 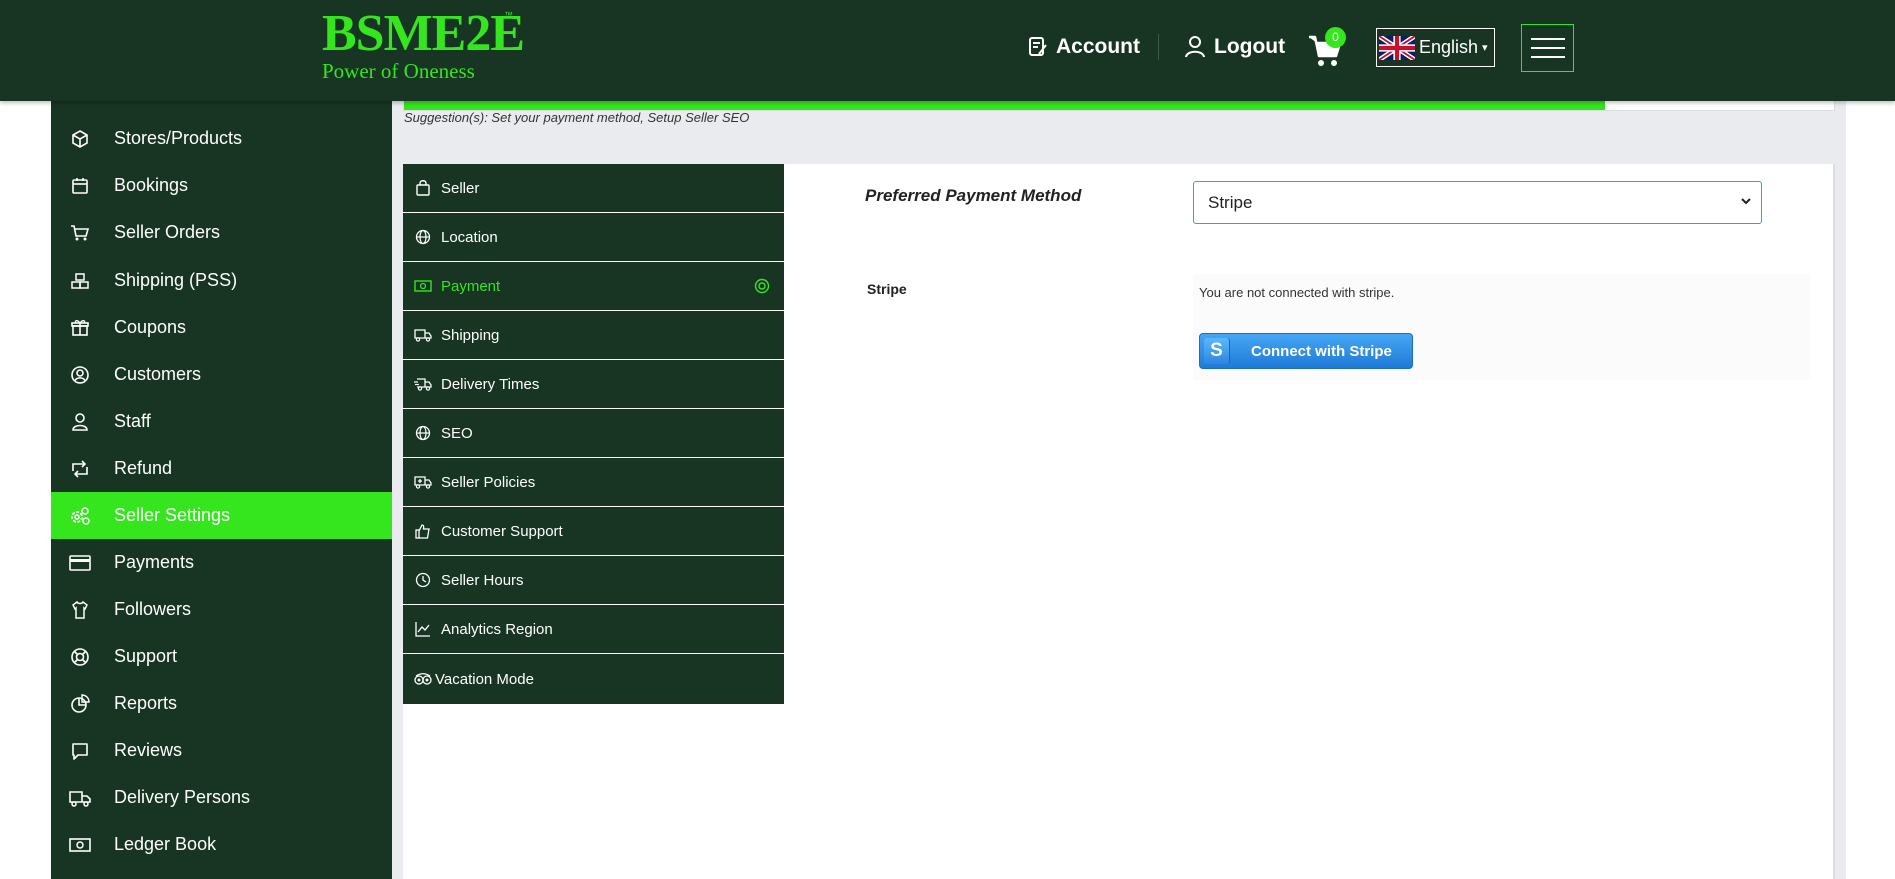 I want to click on settings-tab-seo: SEO, so click(x=593, y=433).